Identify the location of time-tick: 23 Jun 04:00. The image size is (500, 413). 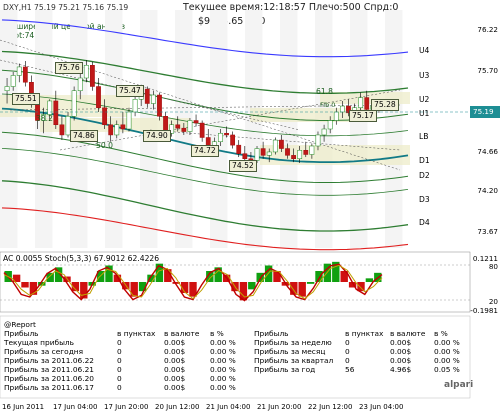
(381, 407).